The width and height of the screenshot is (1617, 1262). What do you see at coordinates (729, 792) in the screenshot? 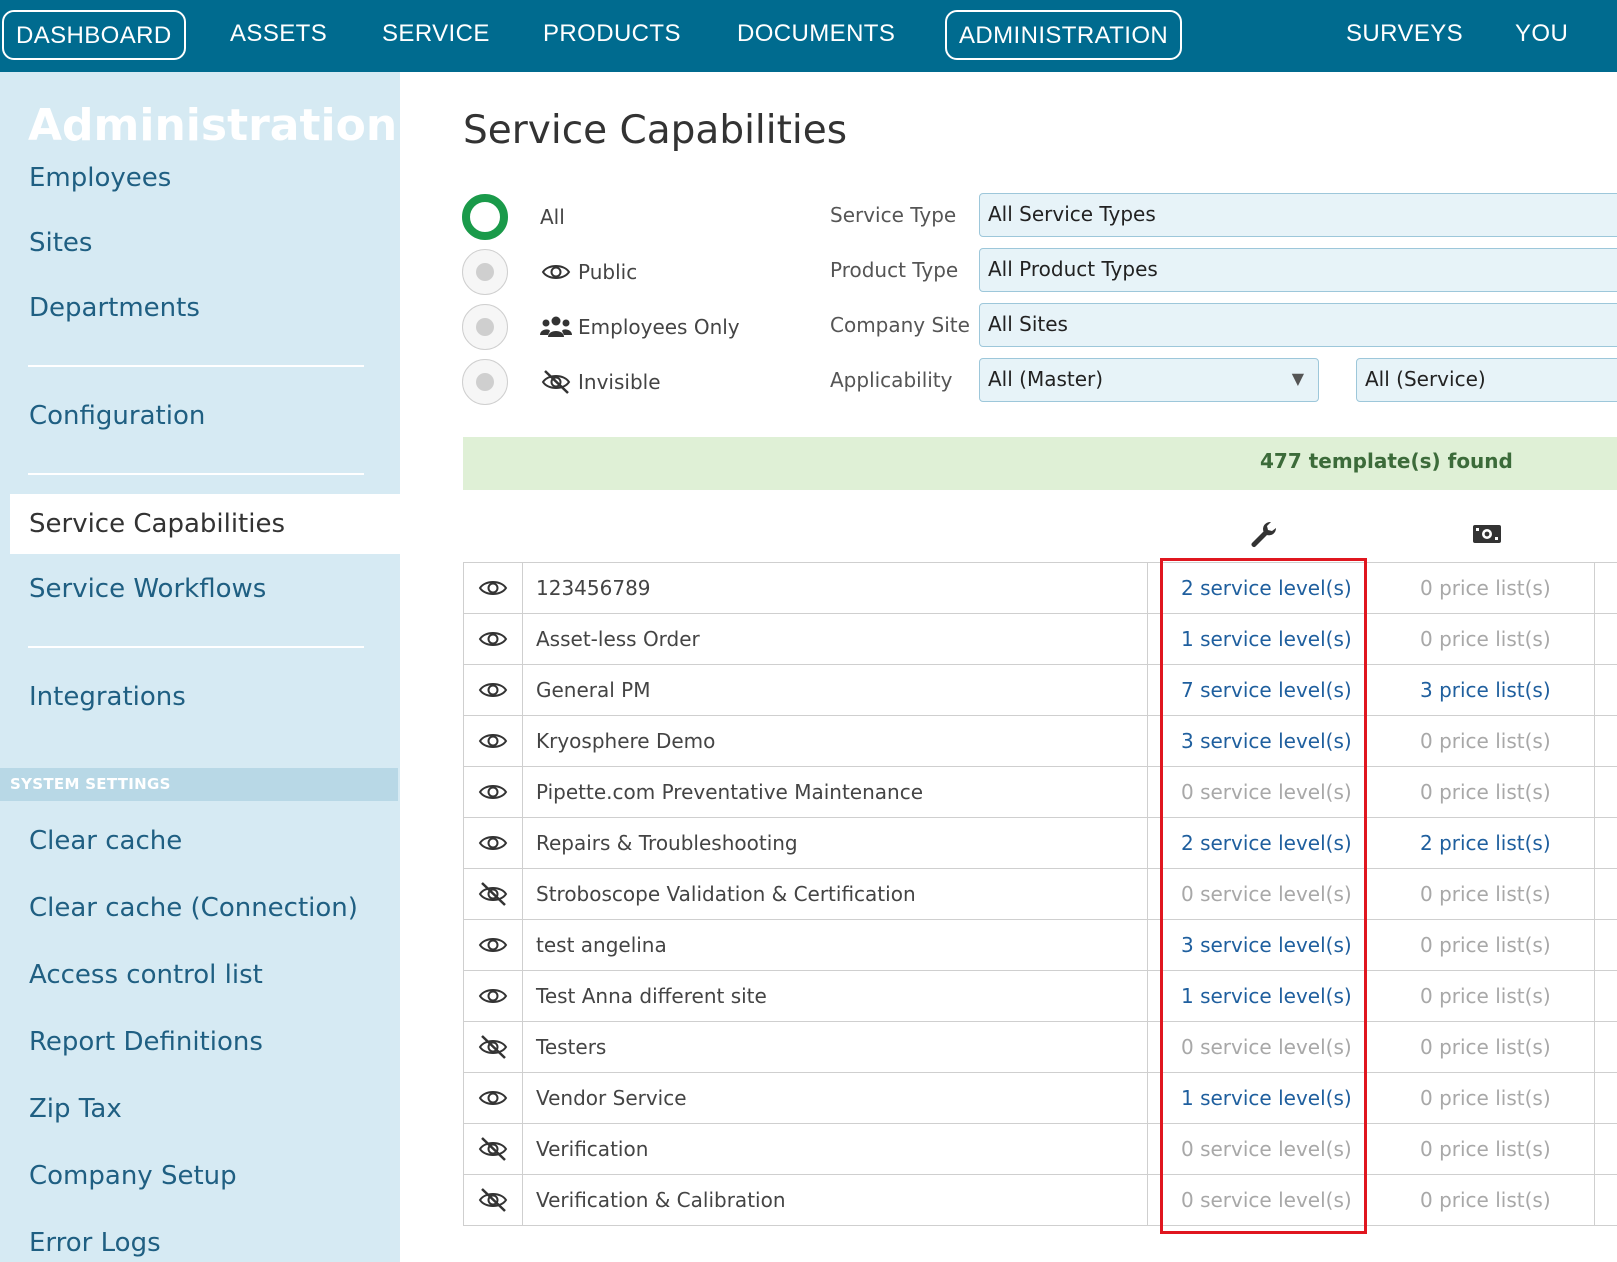
I see `template-name: Pipette.com Preventative Maintenance` at bounding box center [729, 792].